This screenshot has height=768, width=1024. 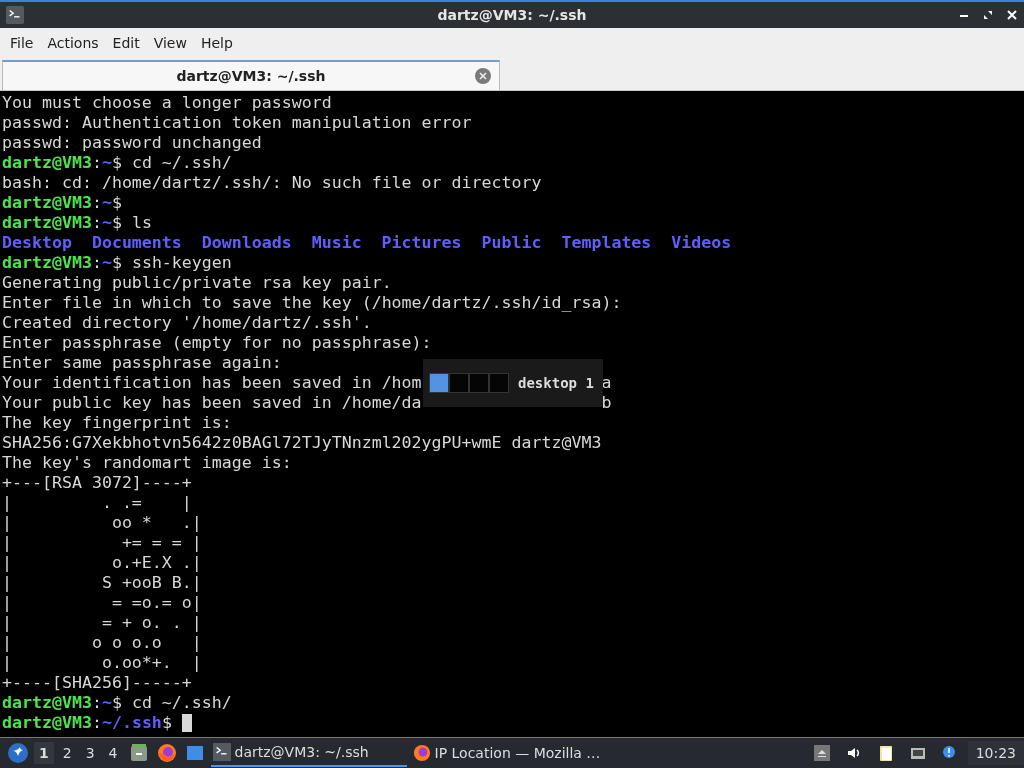 I want to click on directory-name: Videos, so click(x=701, y=243).